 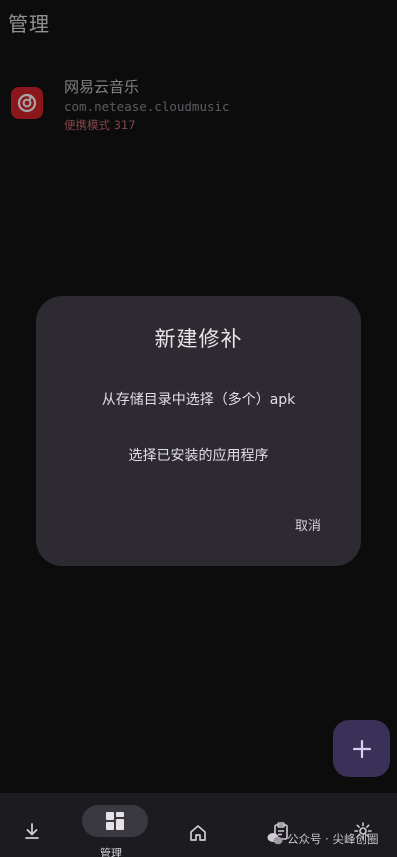 I want to click on nav-item-home, so click(x=198, y=825).